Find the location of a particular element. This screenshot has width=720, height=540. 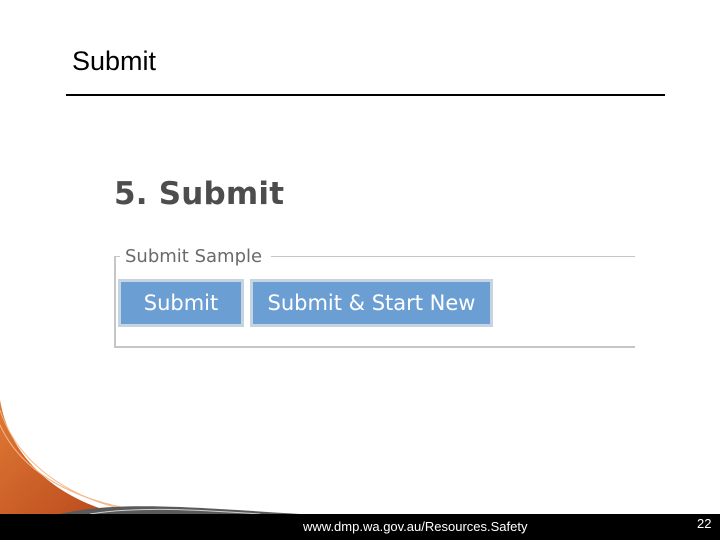

section-heading: 5. Submit is located at coordinates (199, 194).